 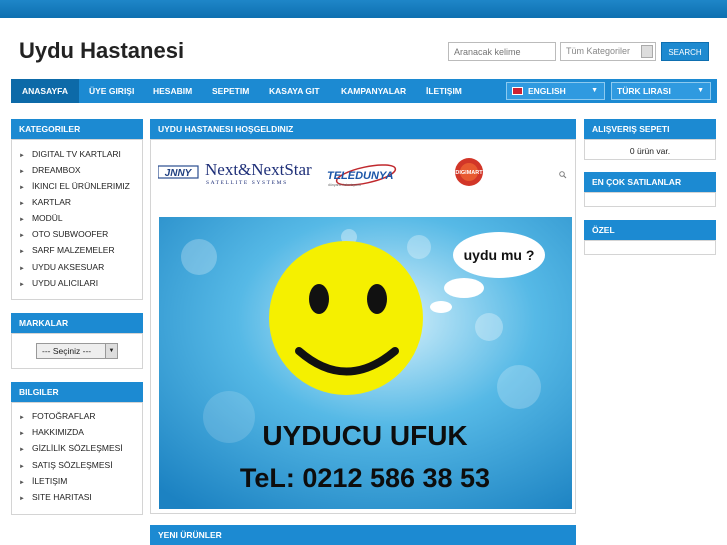 I want to click on jnny-logo: JNNY, so click(x=178, y=172).